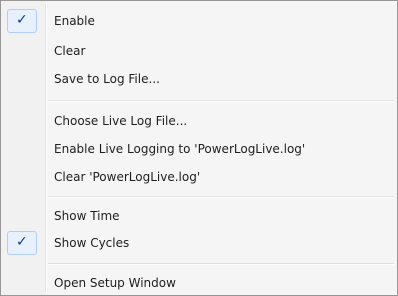 This screenshot has width=398, height=296. Describe the element at coordinates (199, 243) in the screenshot. I see `menu-item-show-cycles: ✓ Show Cycles` at that location.